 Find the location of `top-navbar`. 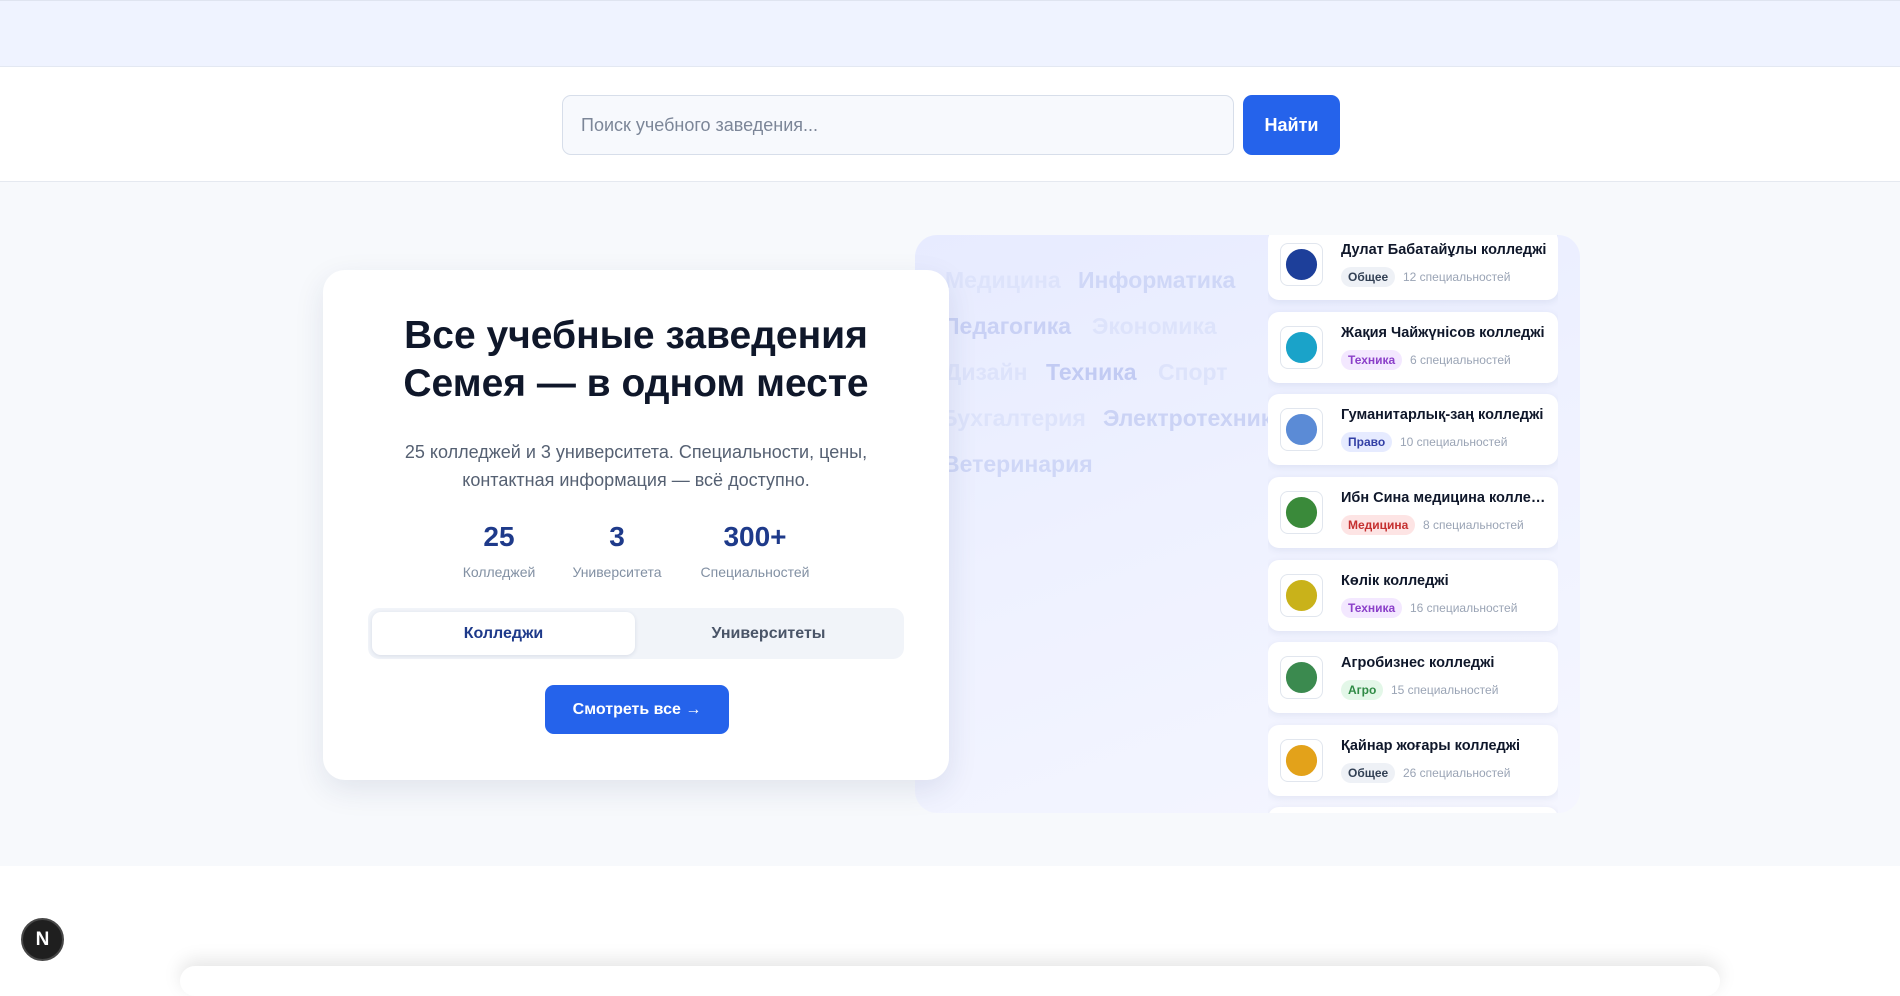

top-navbar is located at coordinates (950, 33).